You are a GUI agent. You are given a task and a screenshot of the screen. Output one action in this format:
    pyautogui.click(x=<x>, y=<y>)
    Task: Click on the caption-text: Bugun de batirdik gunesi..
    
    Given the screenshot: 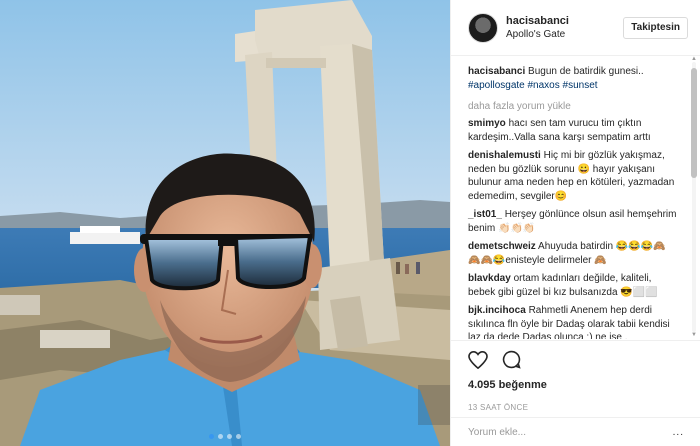 What is the action you would take?
    pyautogui.click(x=586, y=71)
    